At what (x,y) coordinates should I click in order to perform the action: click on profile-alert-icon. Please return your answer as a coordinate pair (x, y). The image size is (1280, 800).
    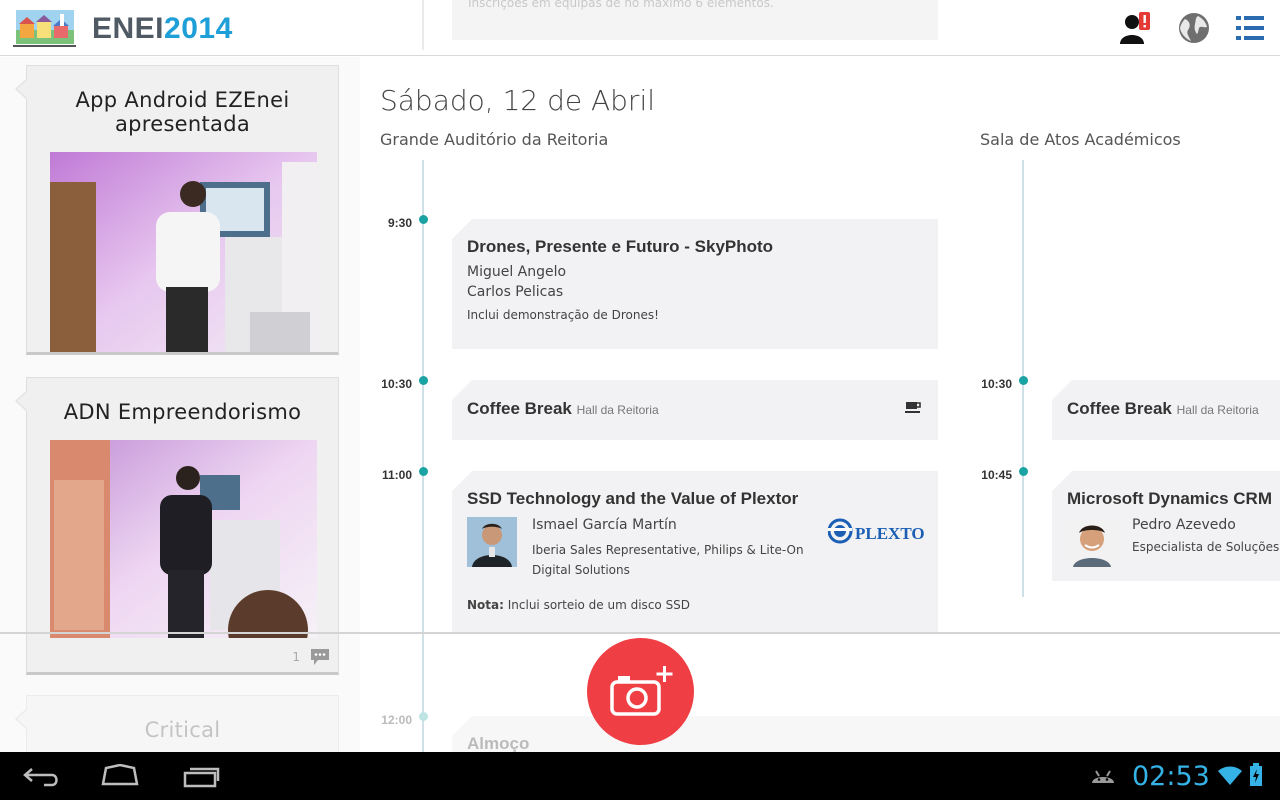
    Looking at the image, I should click on (1136, 28).